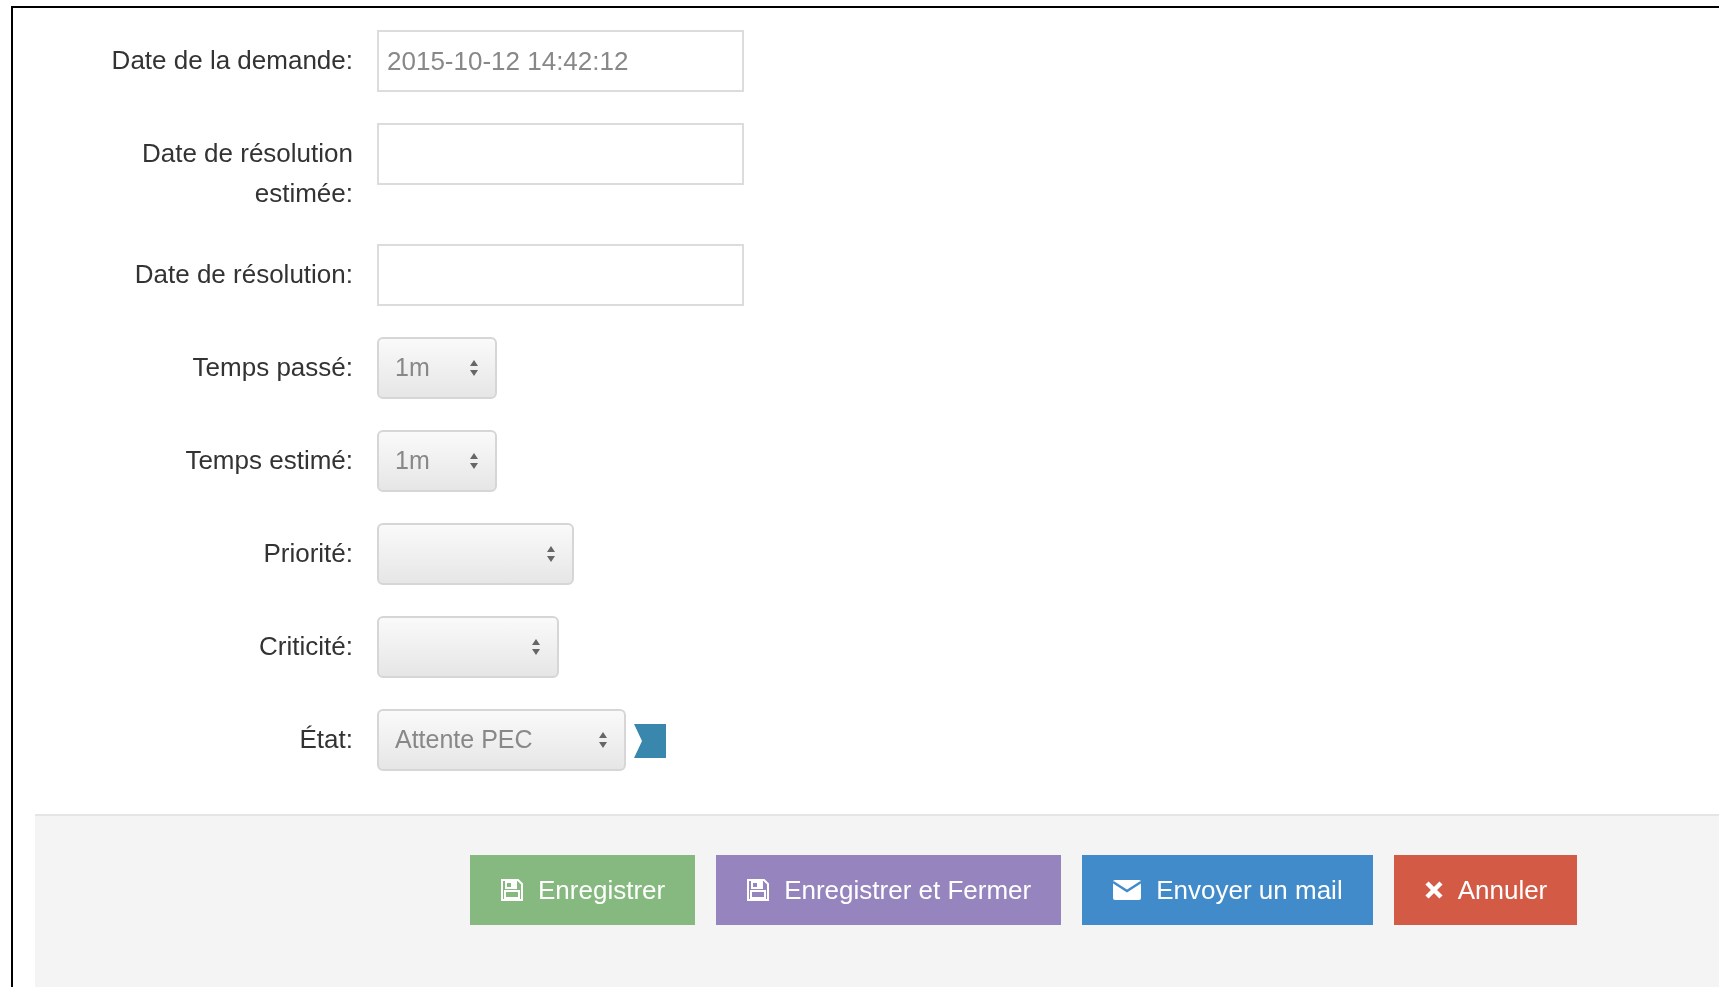  I want to click on field-label: Date de résolution:, so click(243, 274).